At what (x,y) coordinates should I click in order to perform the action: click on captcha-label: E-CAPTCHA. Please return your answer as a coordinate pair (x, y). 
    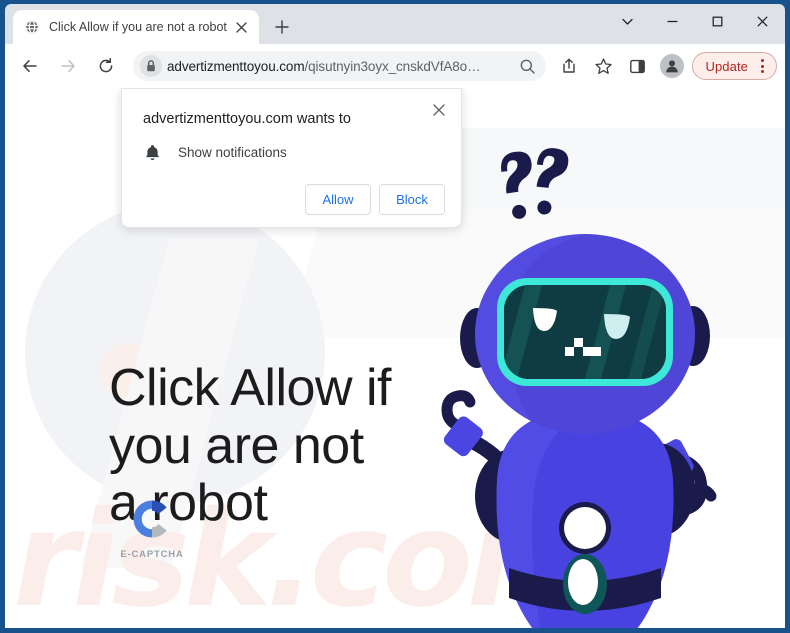
    Looking at the image, I should click on (152, 554).